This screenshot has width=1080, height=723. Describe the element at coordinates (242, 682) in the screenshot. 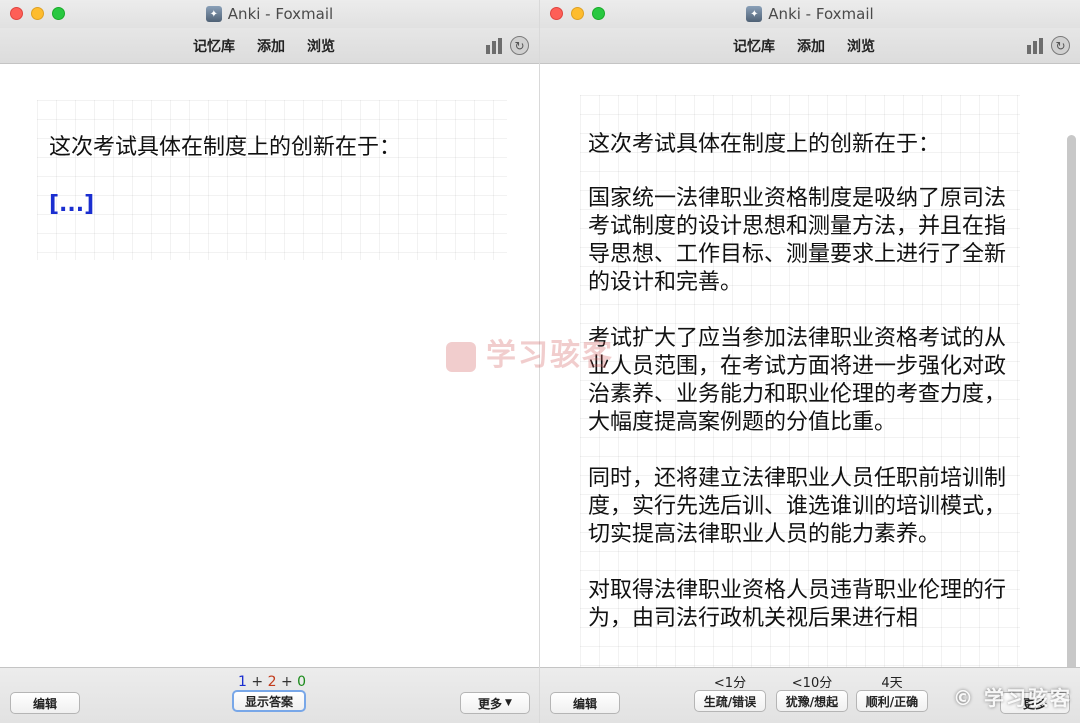

I see `new-count: 1` at that location.